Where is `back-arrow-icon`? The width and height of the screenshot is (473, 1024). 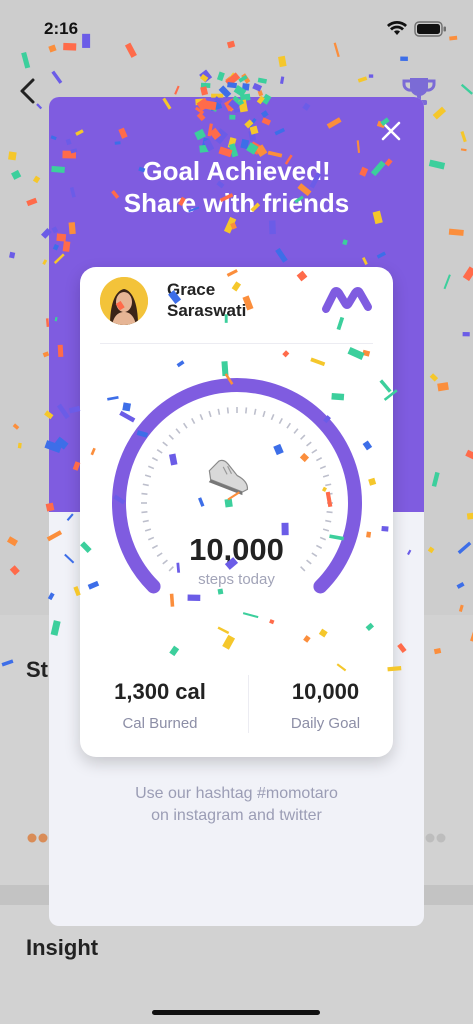 back-arrow-icon is located at coordinates (29, 91).